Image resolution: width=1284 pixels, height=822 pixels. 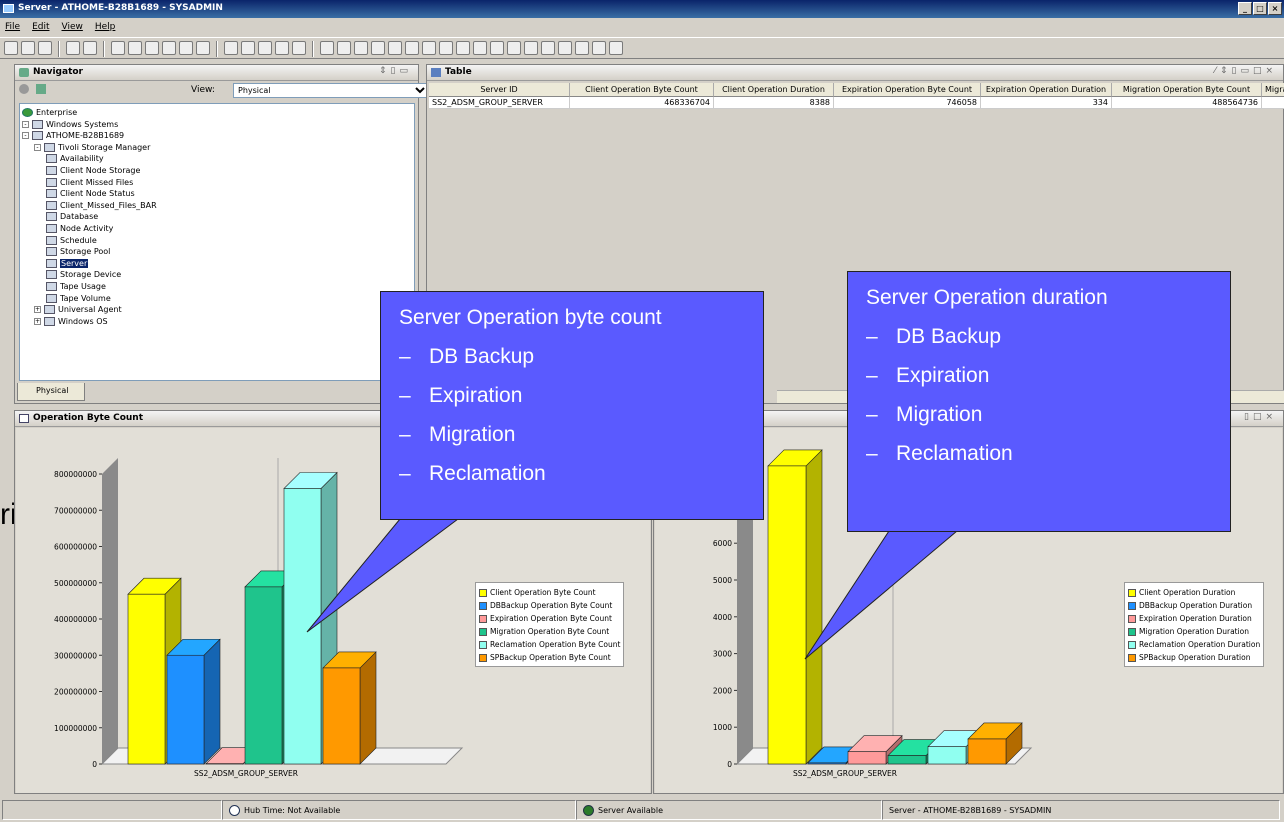 I want to click on tree-node: Server, so click(x=67, y=263).